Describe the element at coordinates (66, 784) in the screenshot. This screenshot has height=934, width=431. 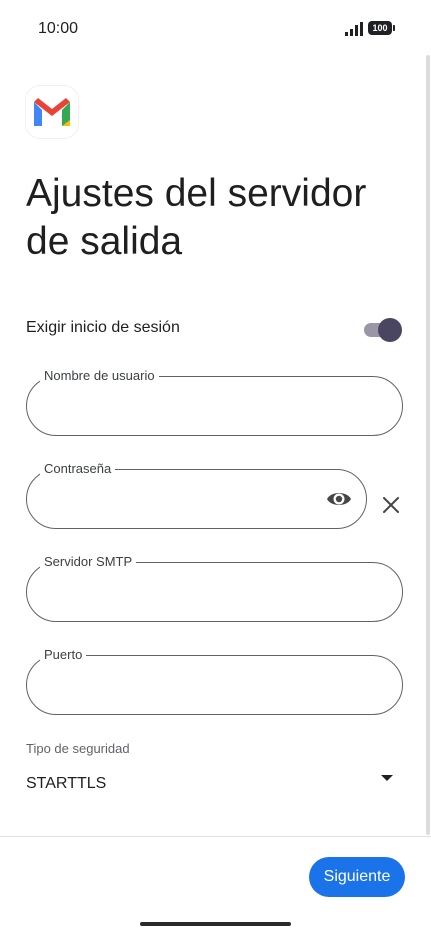
I see `security-type-select: STARTTLS` at that location.